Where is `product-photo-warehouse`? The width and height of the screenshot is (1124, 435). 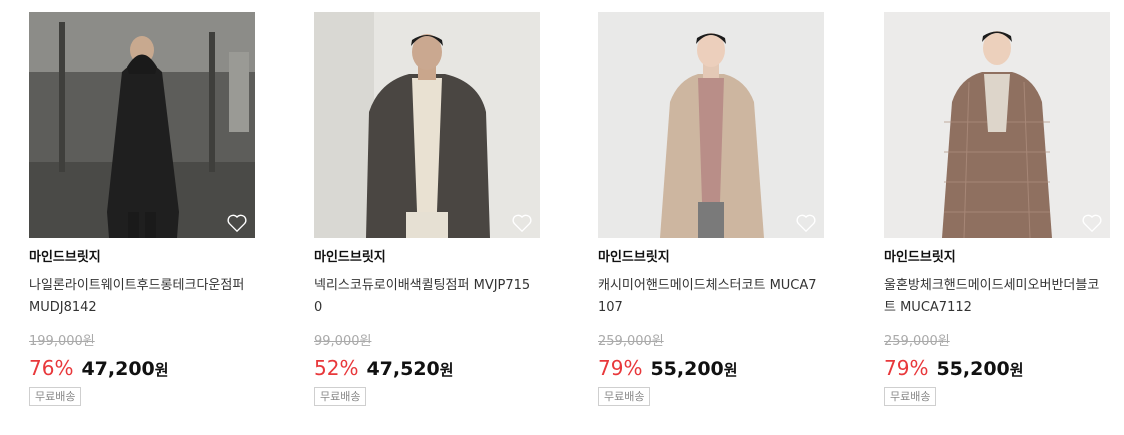 product-photo-warehouse is located at coordinates (142, 125).